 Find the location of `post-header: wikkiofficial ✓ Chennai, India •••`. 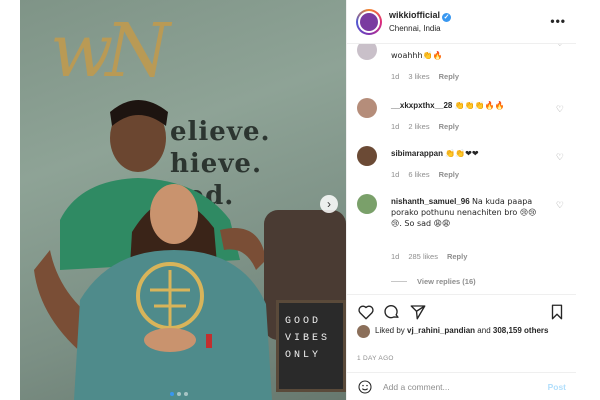

post-header: wikkiofficial ✓ Chennai, India ••• is located at coordinates (461, 22).